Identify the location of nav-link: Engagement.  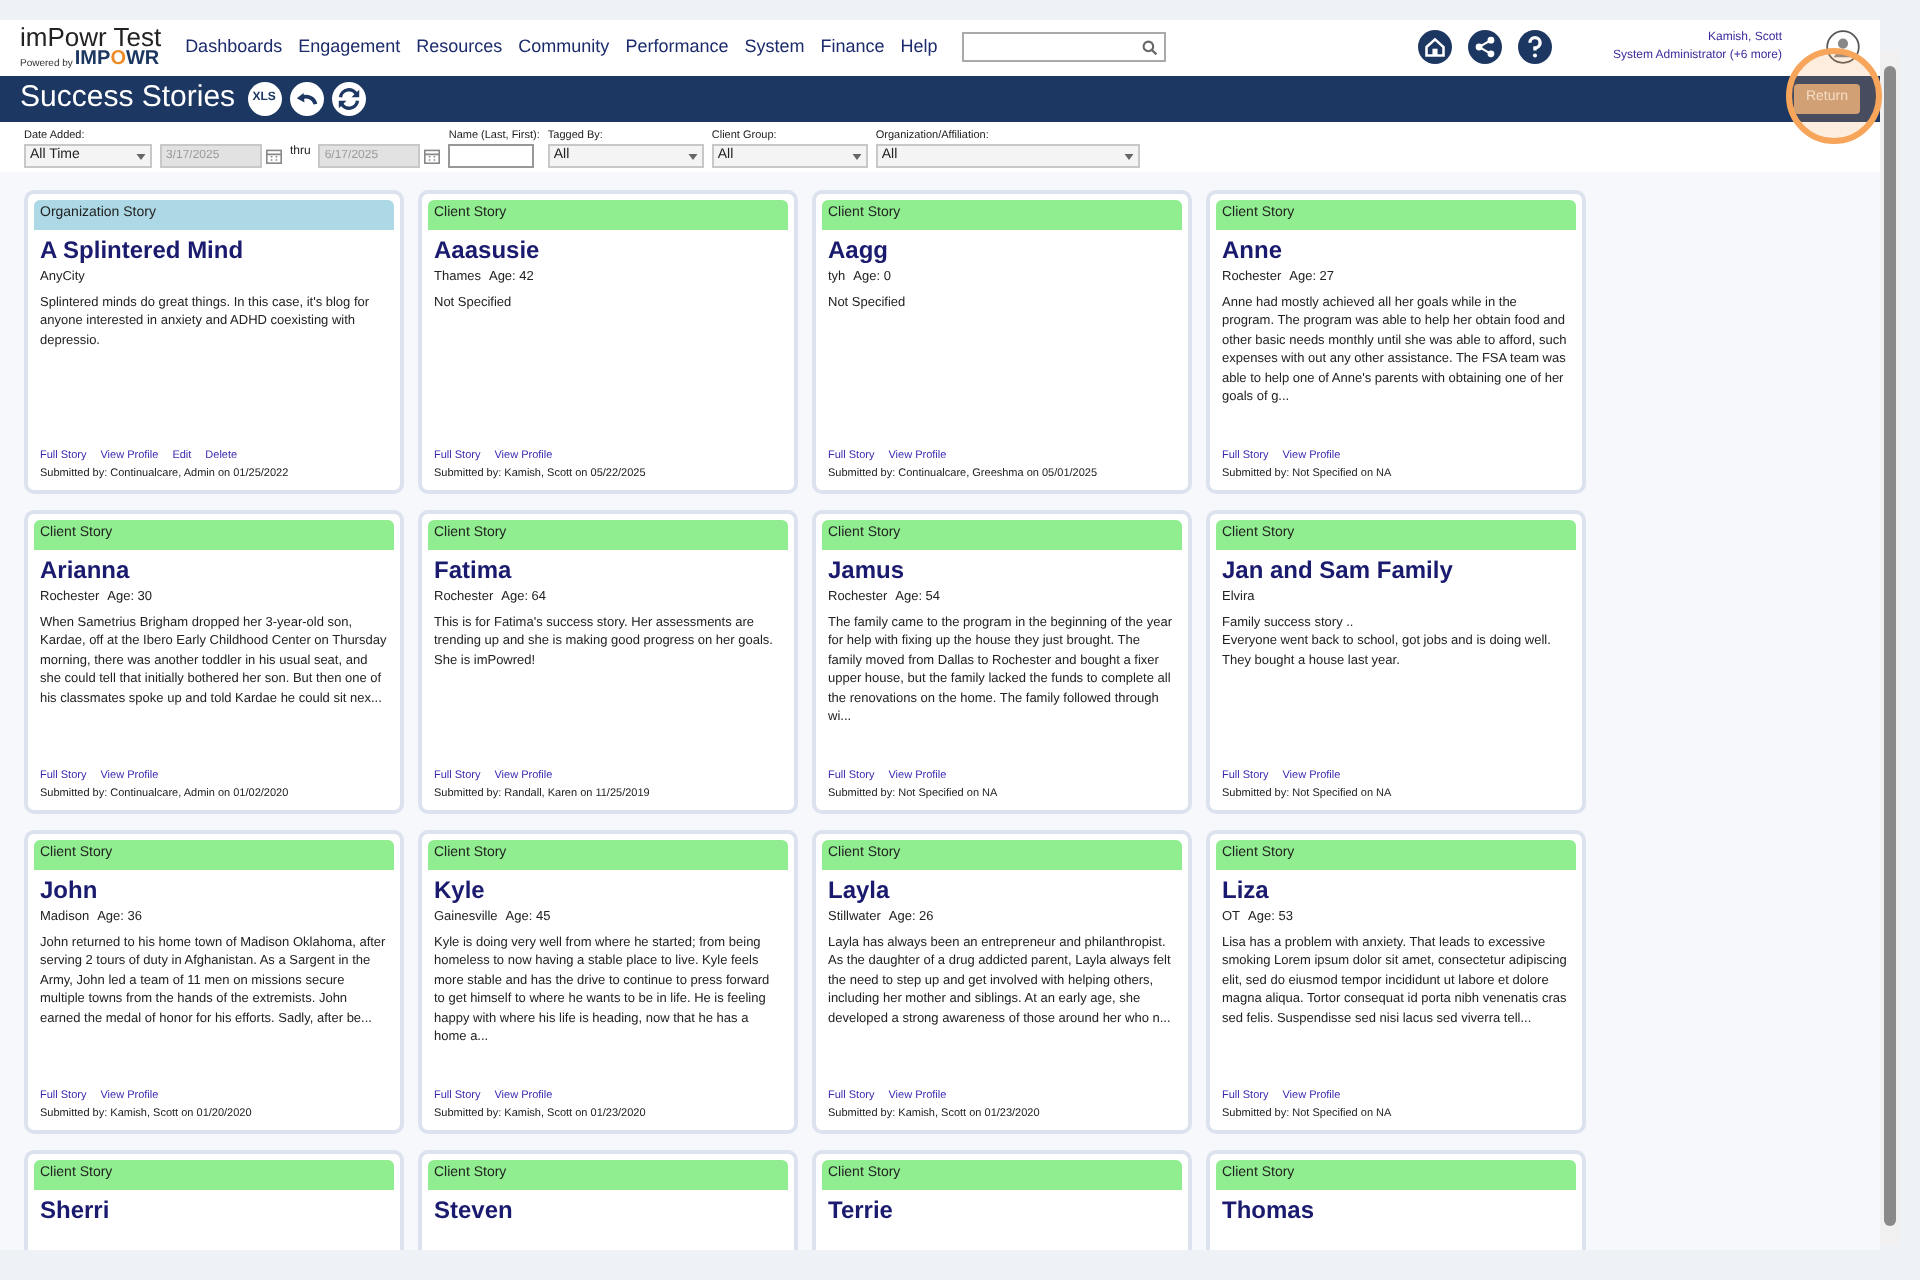
(349, 48).